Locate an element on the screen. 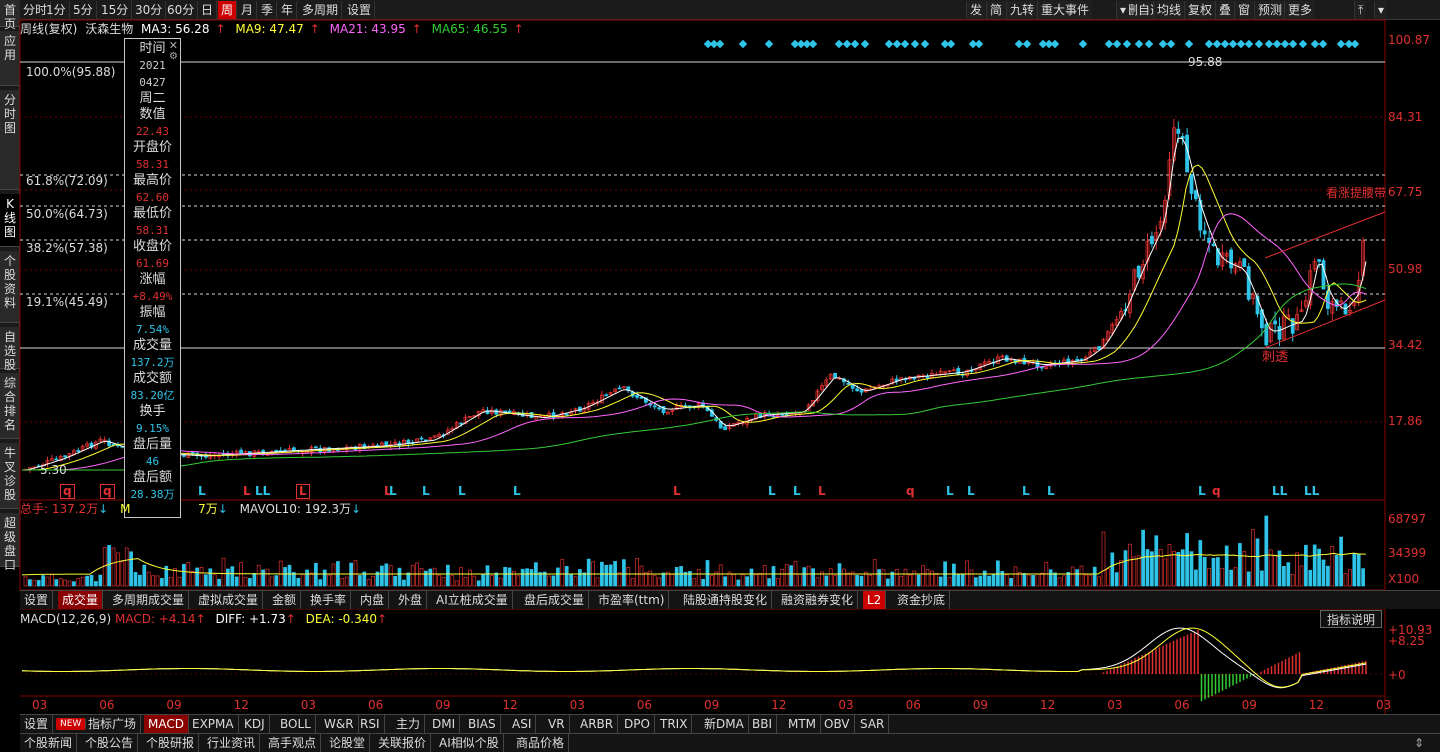  vol-tab: AI立桩成交量 is located at coordinates (472, 600).